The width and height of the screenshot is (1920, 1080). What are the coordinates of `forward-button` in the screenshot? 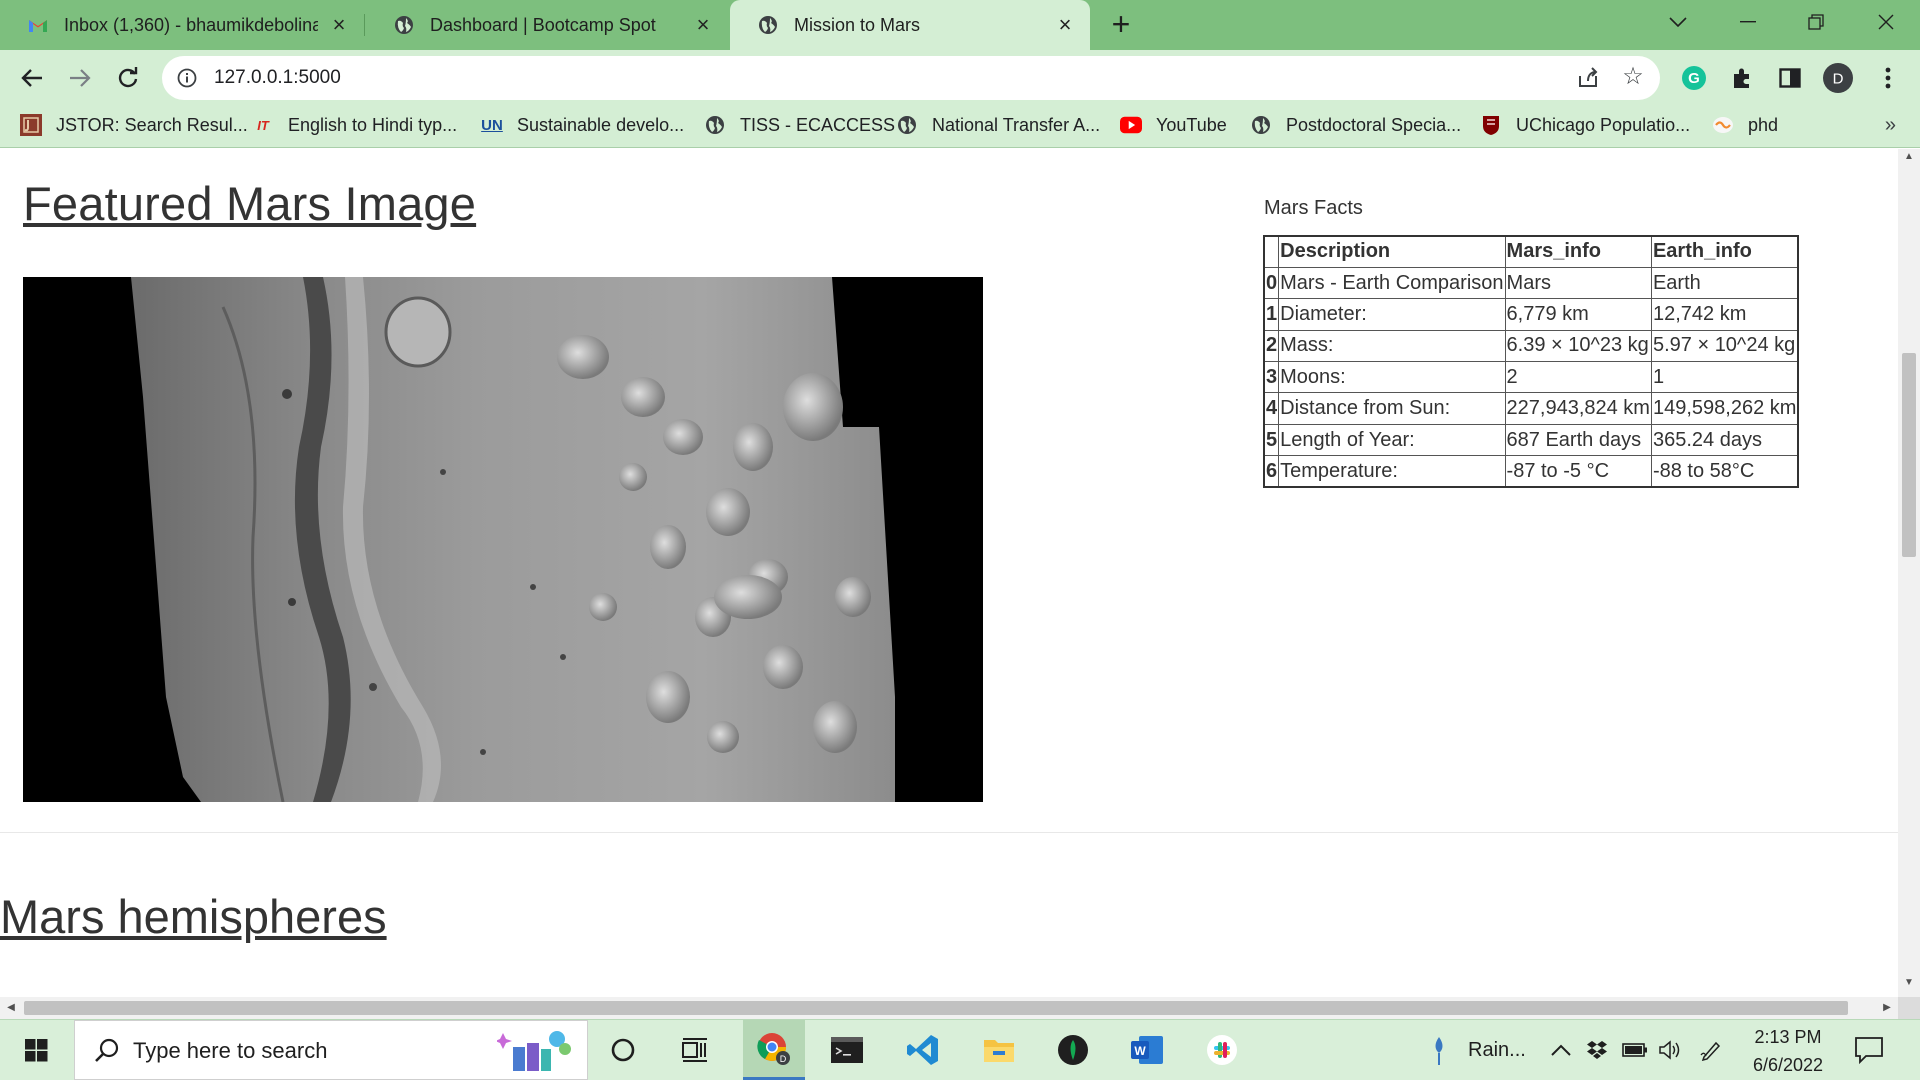 It's located at (80, 78).